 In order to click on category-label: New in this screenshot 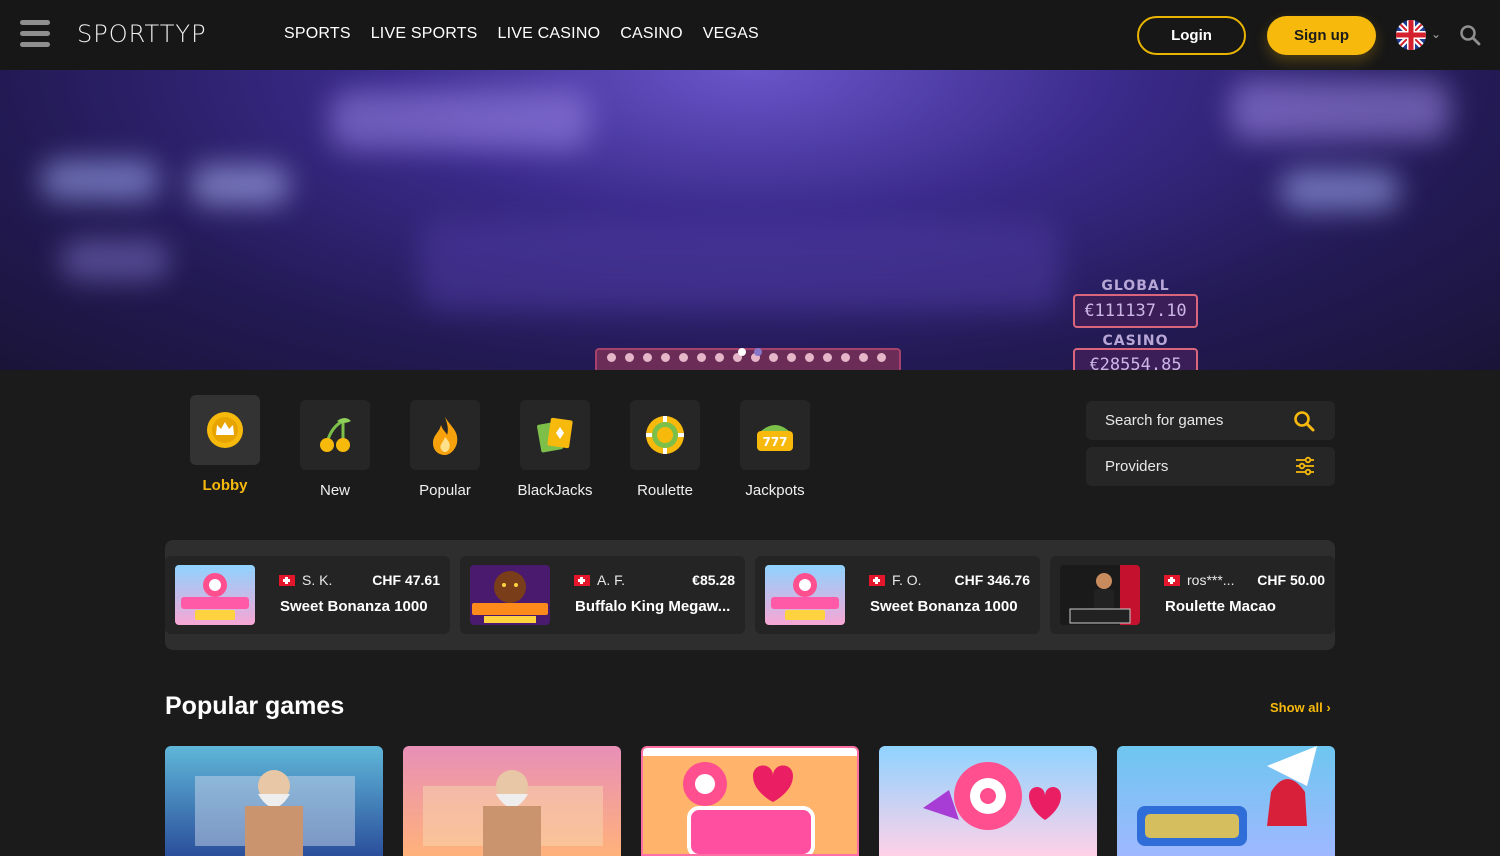, I will do `click(334, 490)`.